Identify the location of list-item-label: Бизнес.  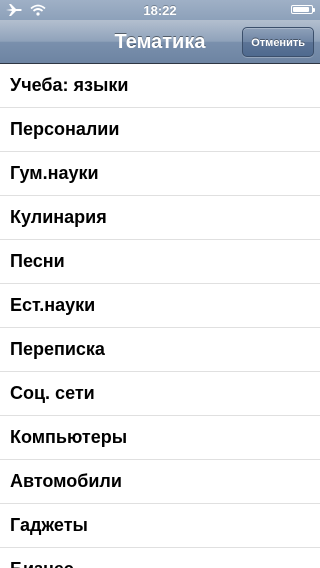
(42, 563).